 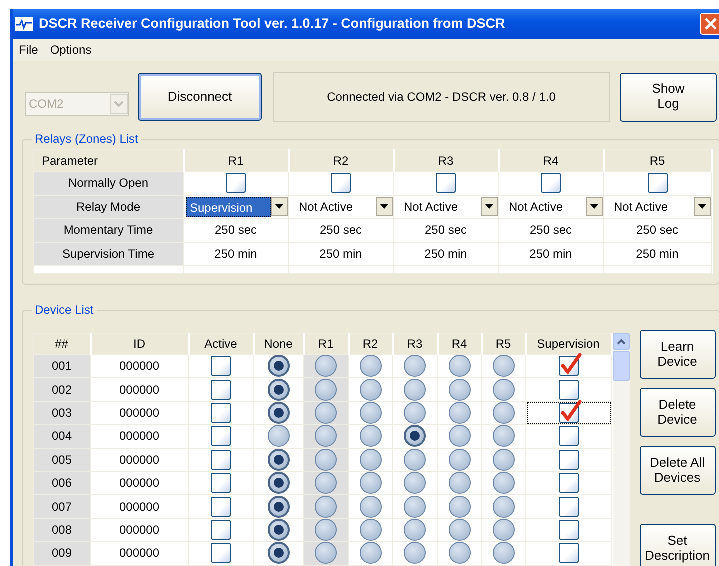 I want to click on table-cell: 250 min, so click(x=446, y=254).